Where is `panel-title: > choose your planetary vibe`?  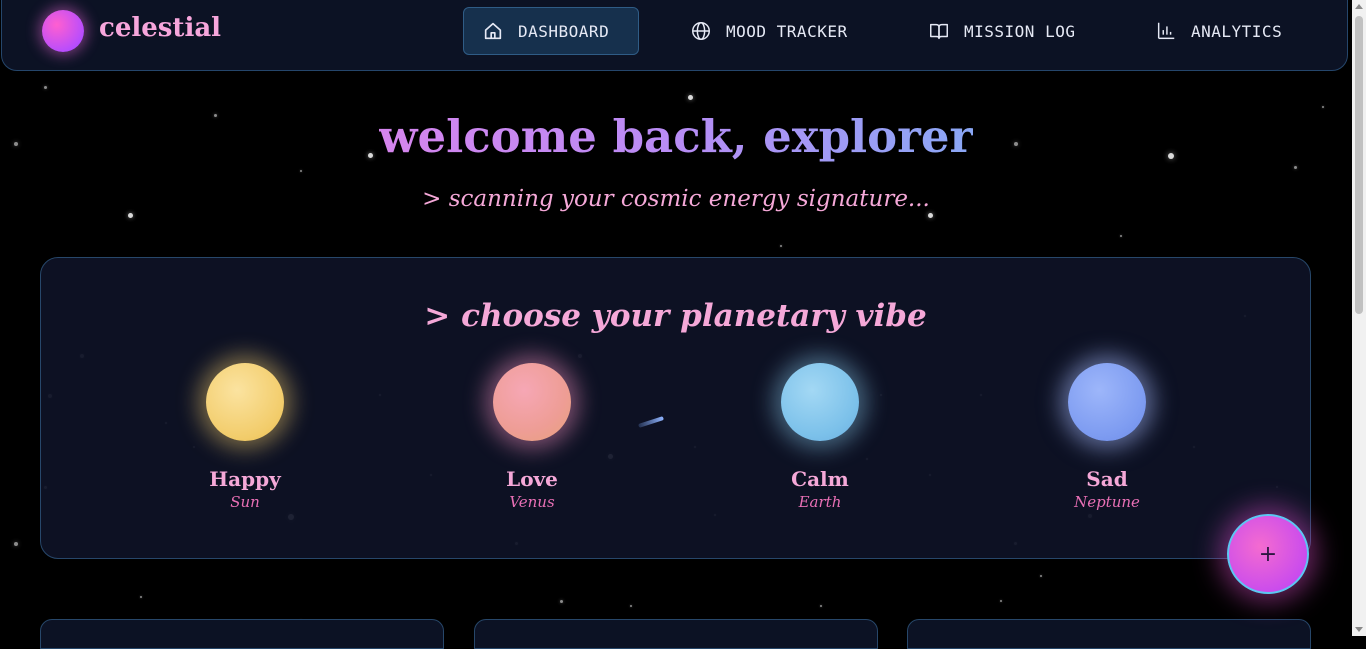
panel-title: > choose your planetary vibe is located at coordinates (675, 316).